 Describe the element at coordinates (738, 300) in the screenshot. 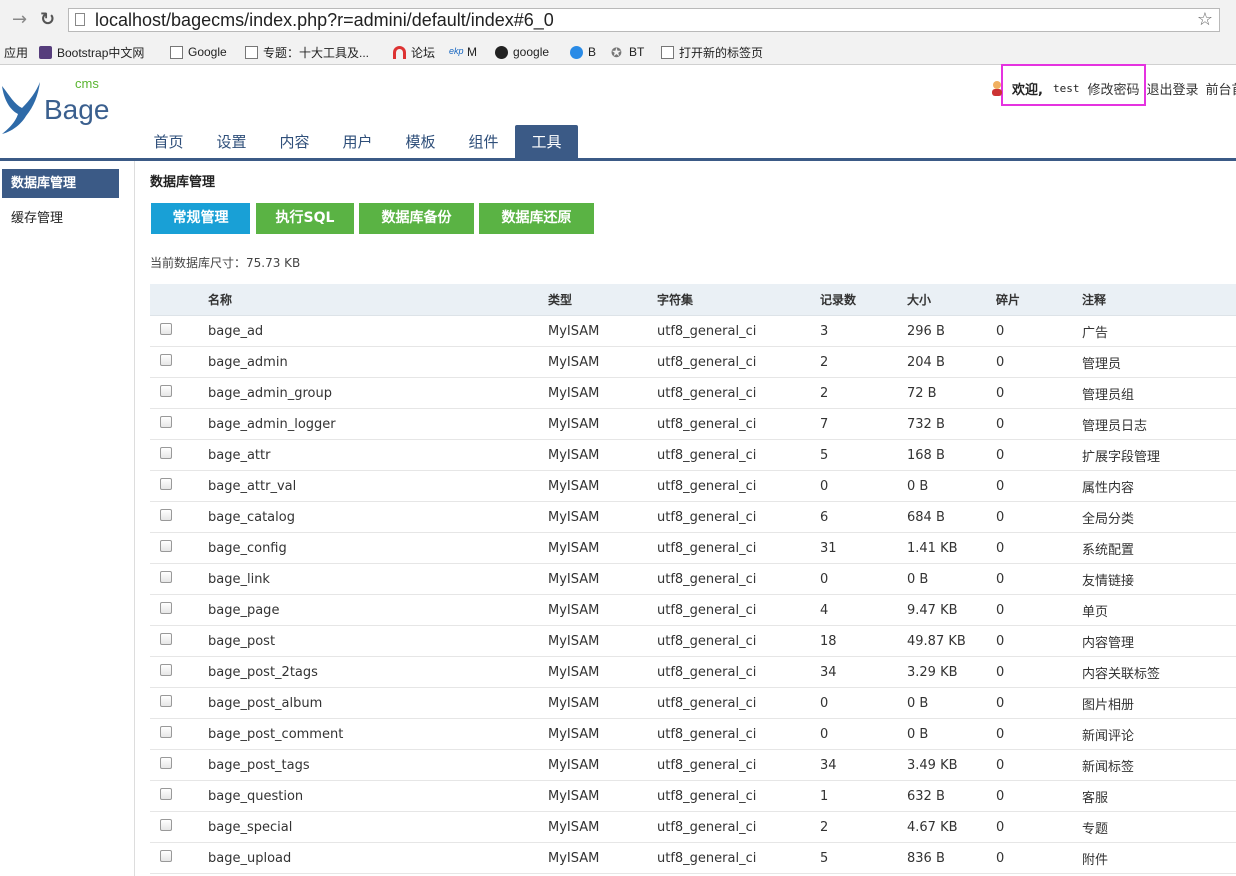

I see `col-header-charset: 字符集` at that location.